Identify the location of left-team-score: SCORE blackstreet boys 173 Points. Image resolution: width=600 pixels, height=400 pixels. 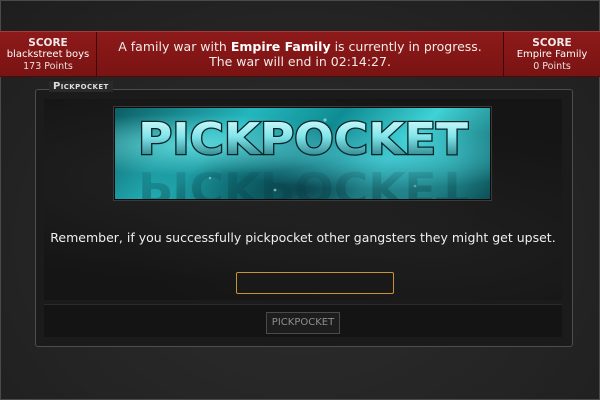
(48, 54).